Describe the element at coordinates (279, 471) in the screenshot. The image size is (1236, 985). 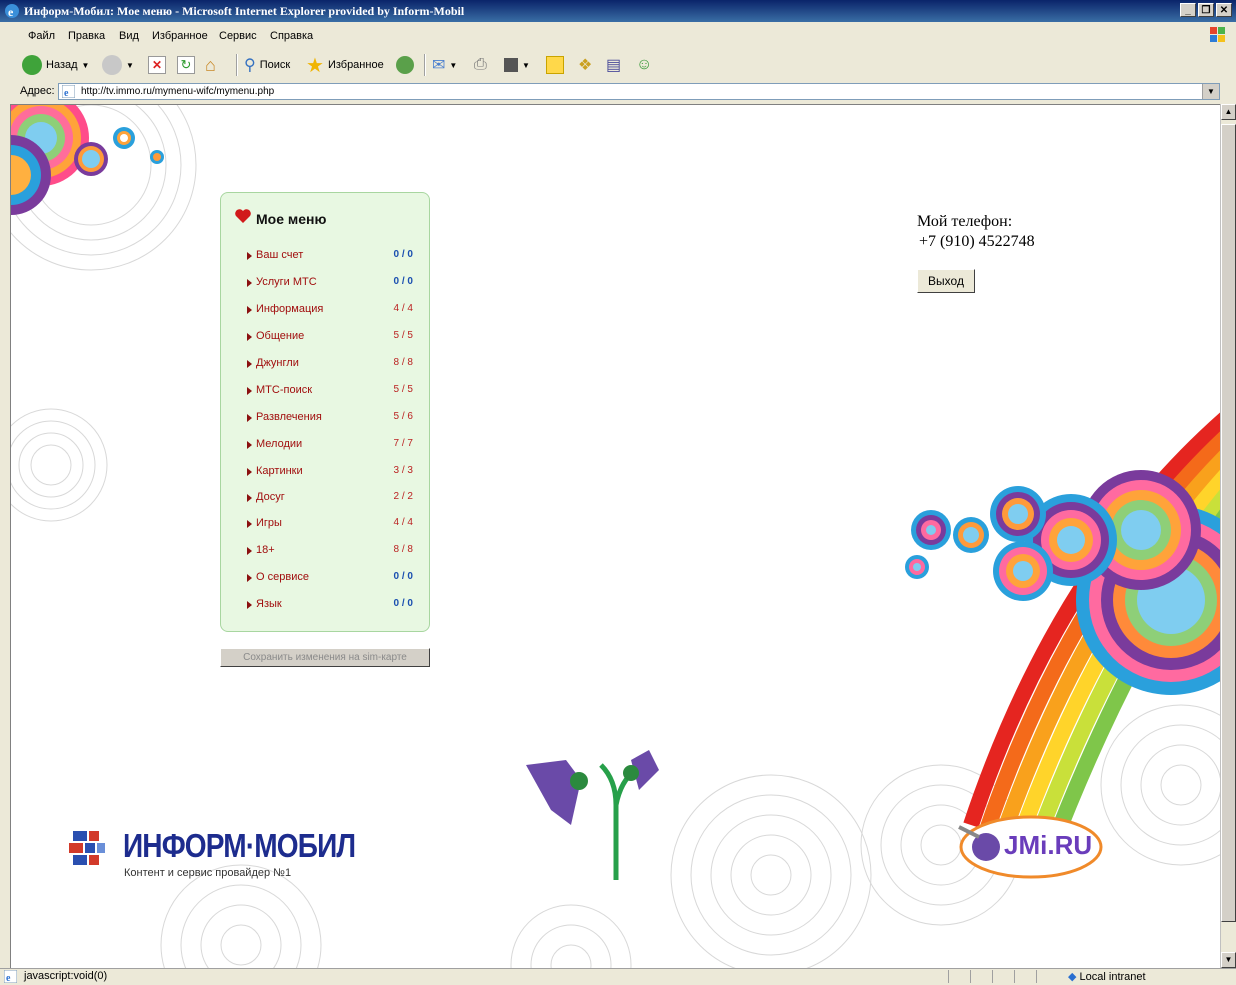
I see `menu-item-label: Картинки` at that location.